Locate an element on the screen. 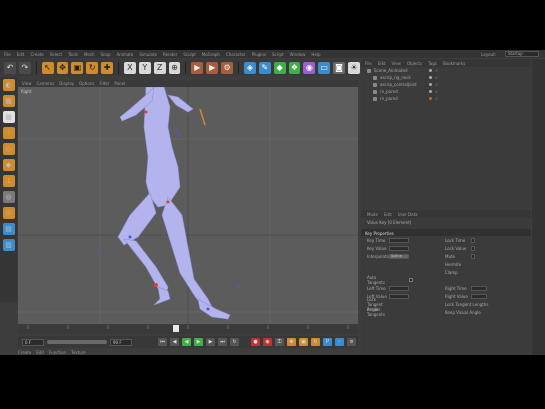 This screenshot has height=409, width=545. recent-tools-icon: ✚ is located at coordinates (107, 67).